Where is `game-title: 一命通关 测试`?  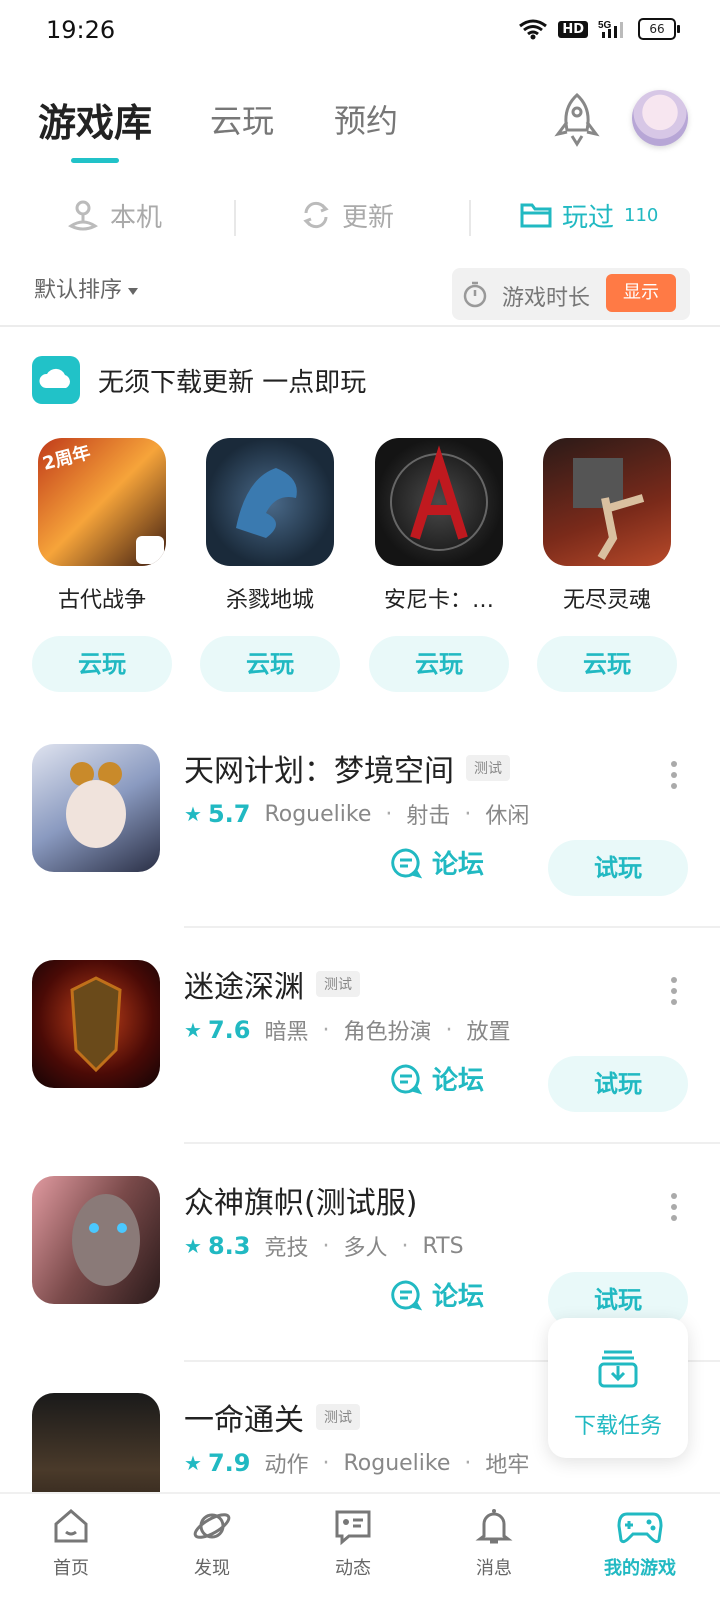 game-title: 一命通关 测试 is located at coordinates (272, 1417).